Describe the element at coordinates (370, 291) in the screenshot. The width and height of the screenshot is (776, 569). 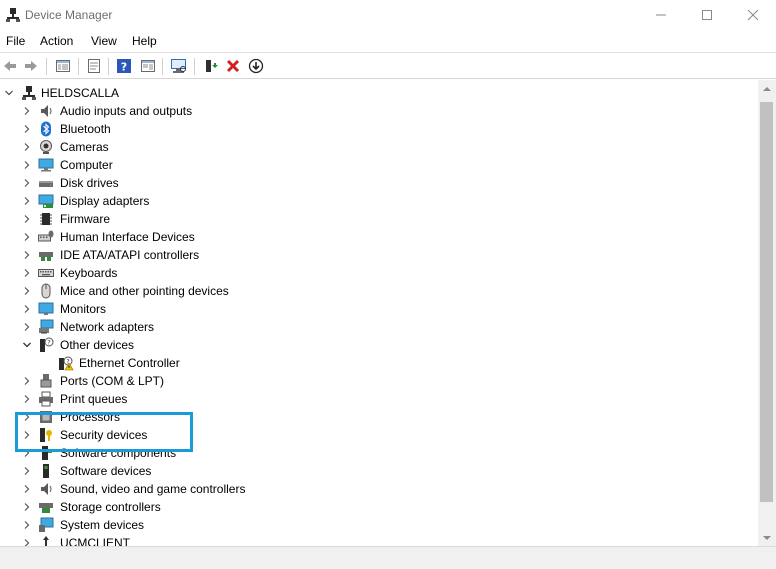
I see `tree-category: Mice and other pointing devices` at that location.